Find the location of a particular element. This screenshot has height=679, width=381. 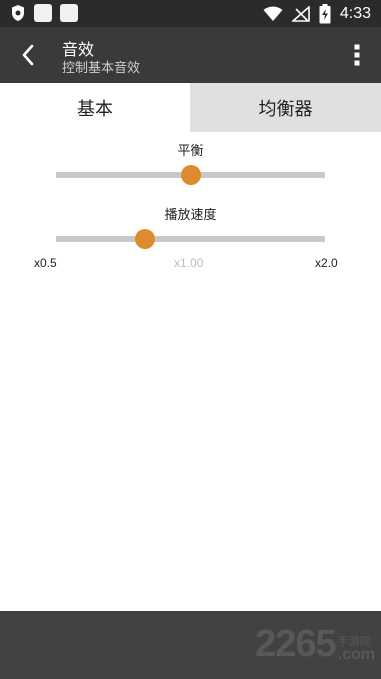

speed-max-label: x2.0 is located at coordinates (326, 263).